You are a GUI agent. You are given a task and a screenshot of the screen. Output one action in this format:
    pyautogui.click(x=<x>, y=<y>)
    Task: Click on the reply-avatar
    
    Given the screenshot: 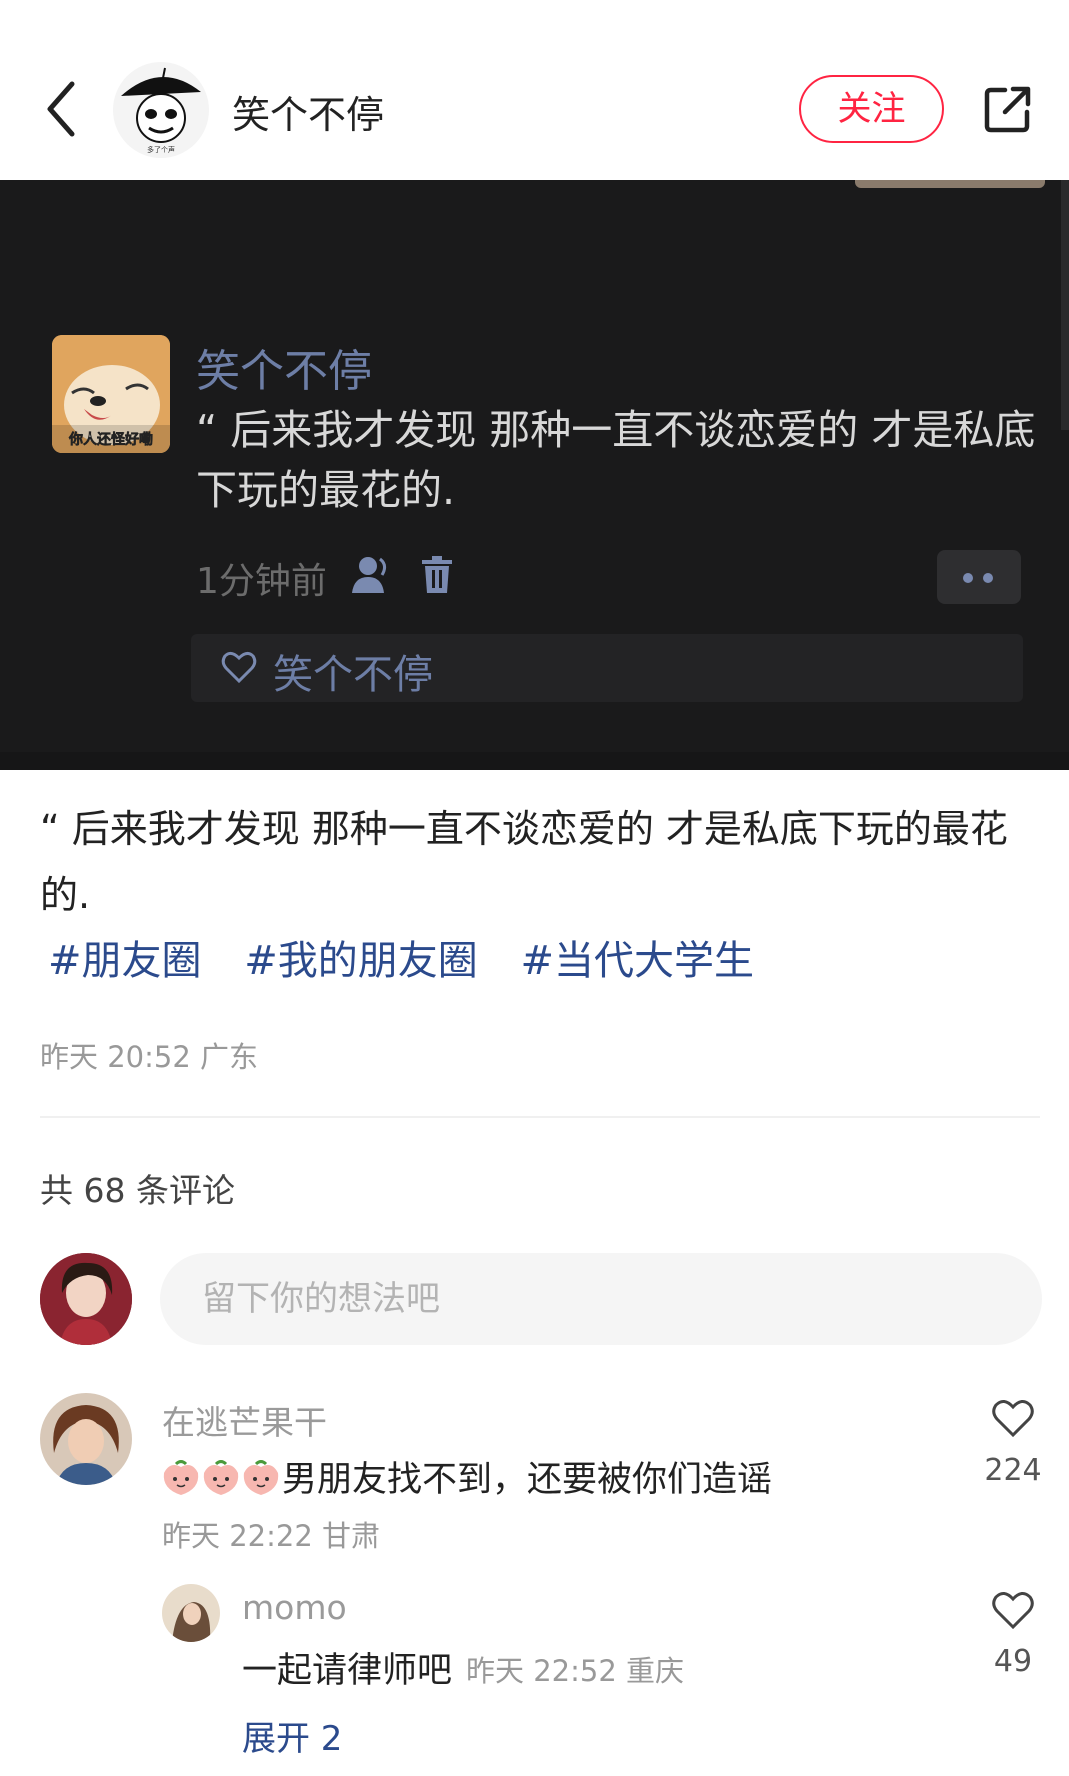 What is the action you would take?
    pyautogui.click(x=191, y=1613)
    